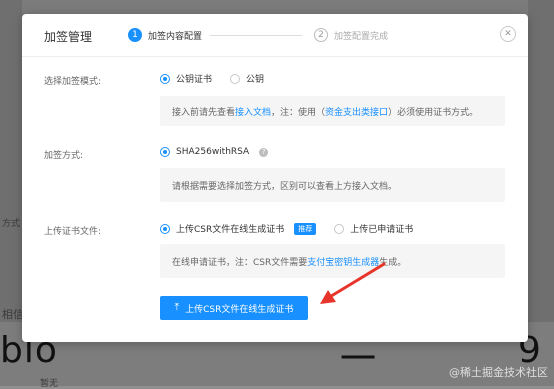 This screenshot has width=554, height=389. Describe the element at coordinates (332, 185) in the screenshot. I see `method-hint: 请根据需要选择加签方式，区别可以查看上方接入文档。` at that location.